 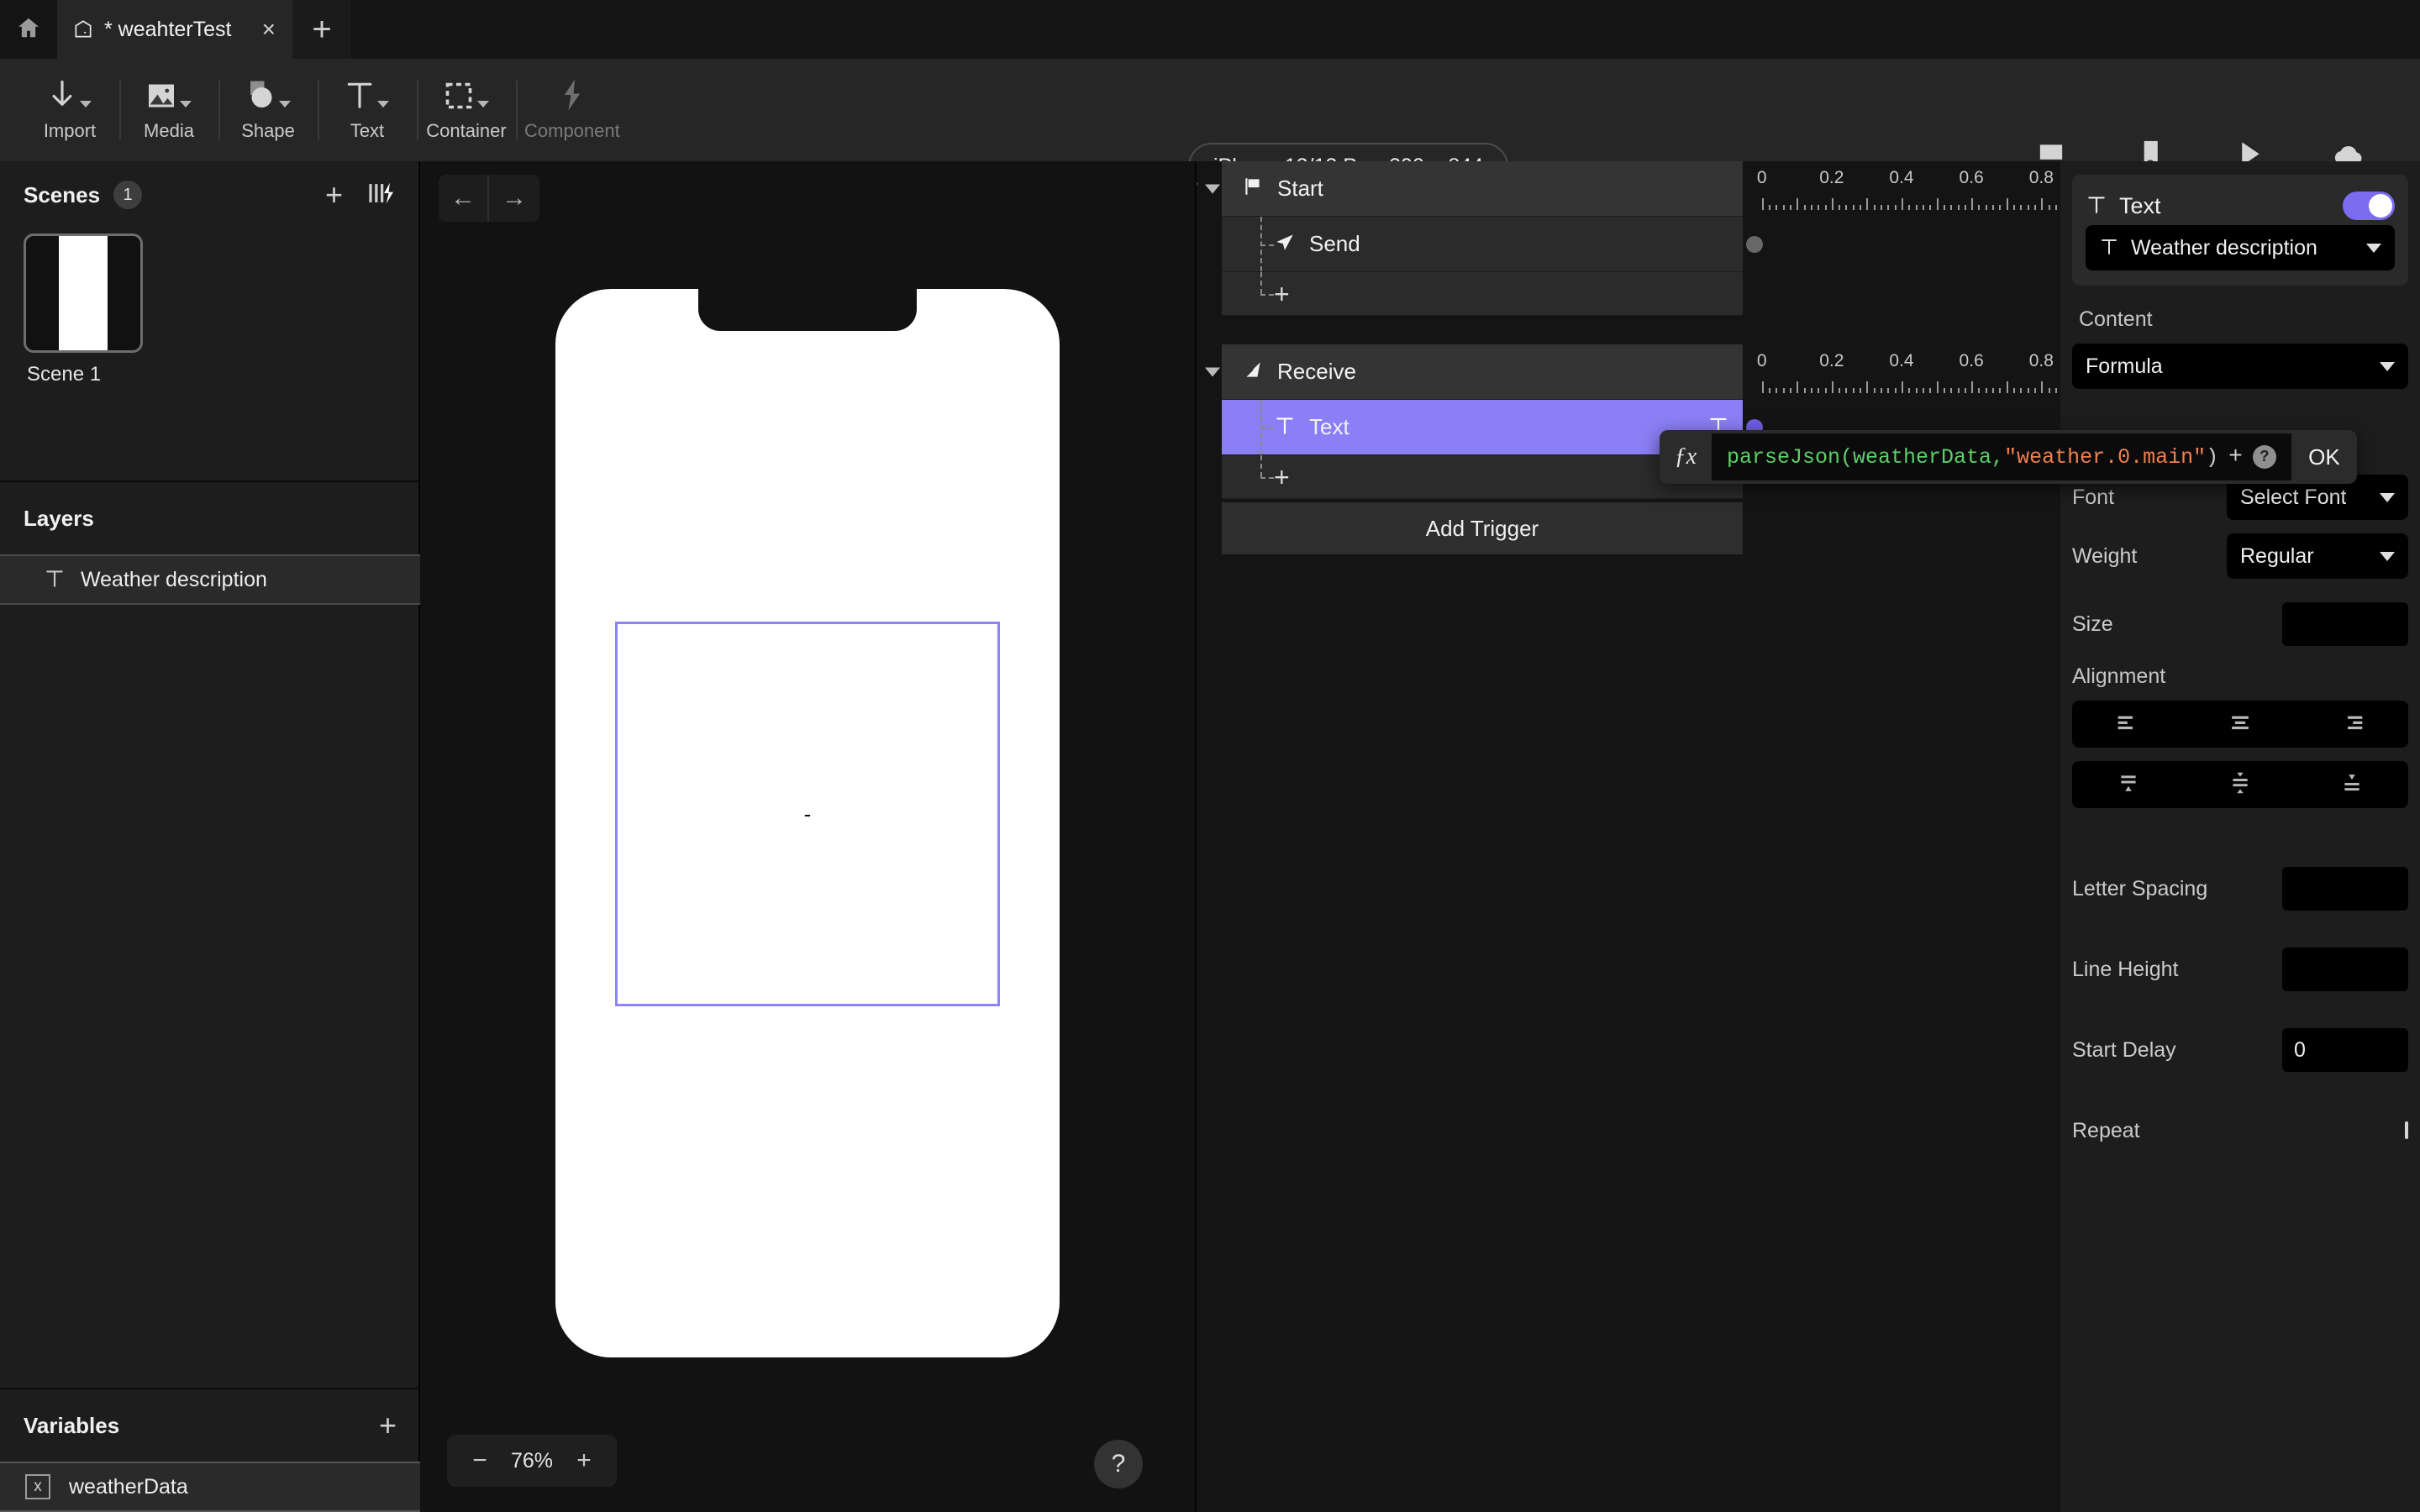 I want to click on close-icon: ×, so click(x=268, y=29).